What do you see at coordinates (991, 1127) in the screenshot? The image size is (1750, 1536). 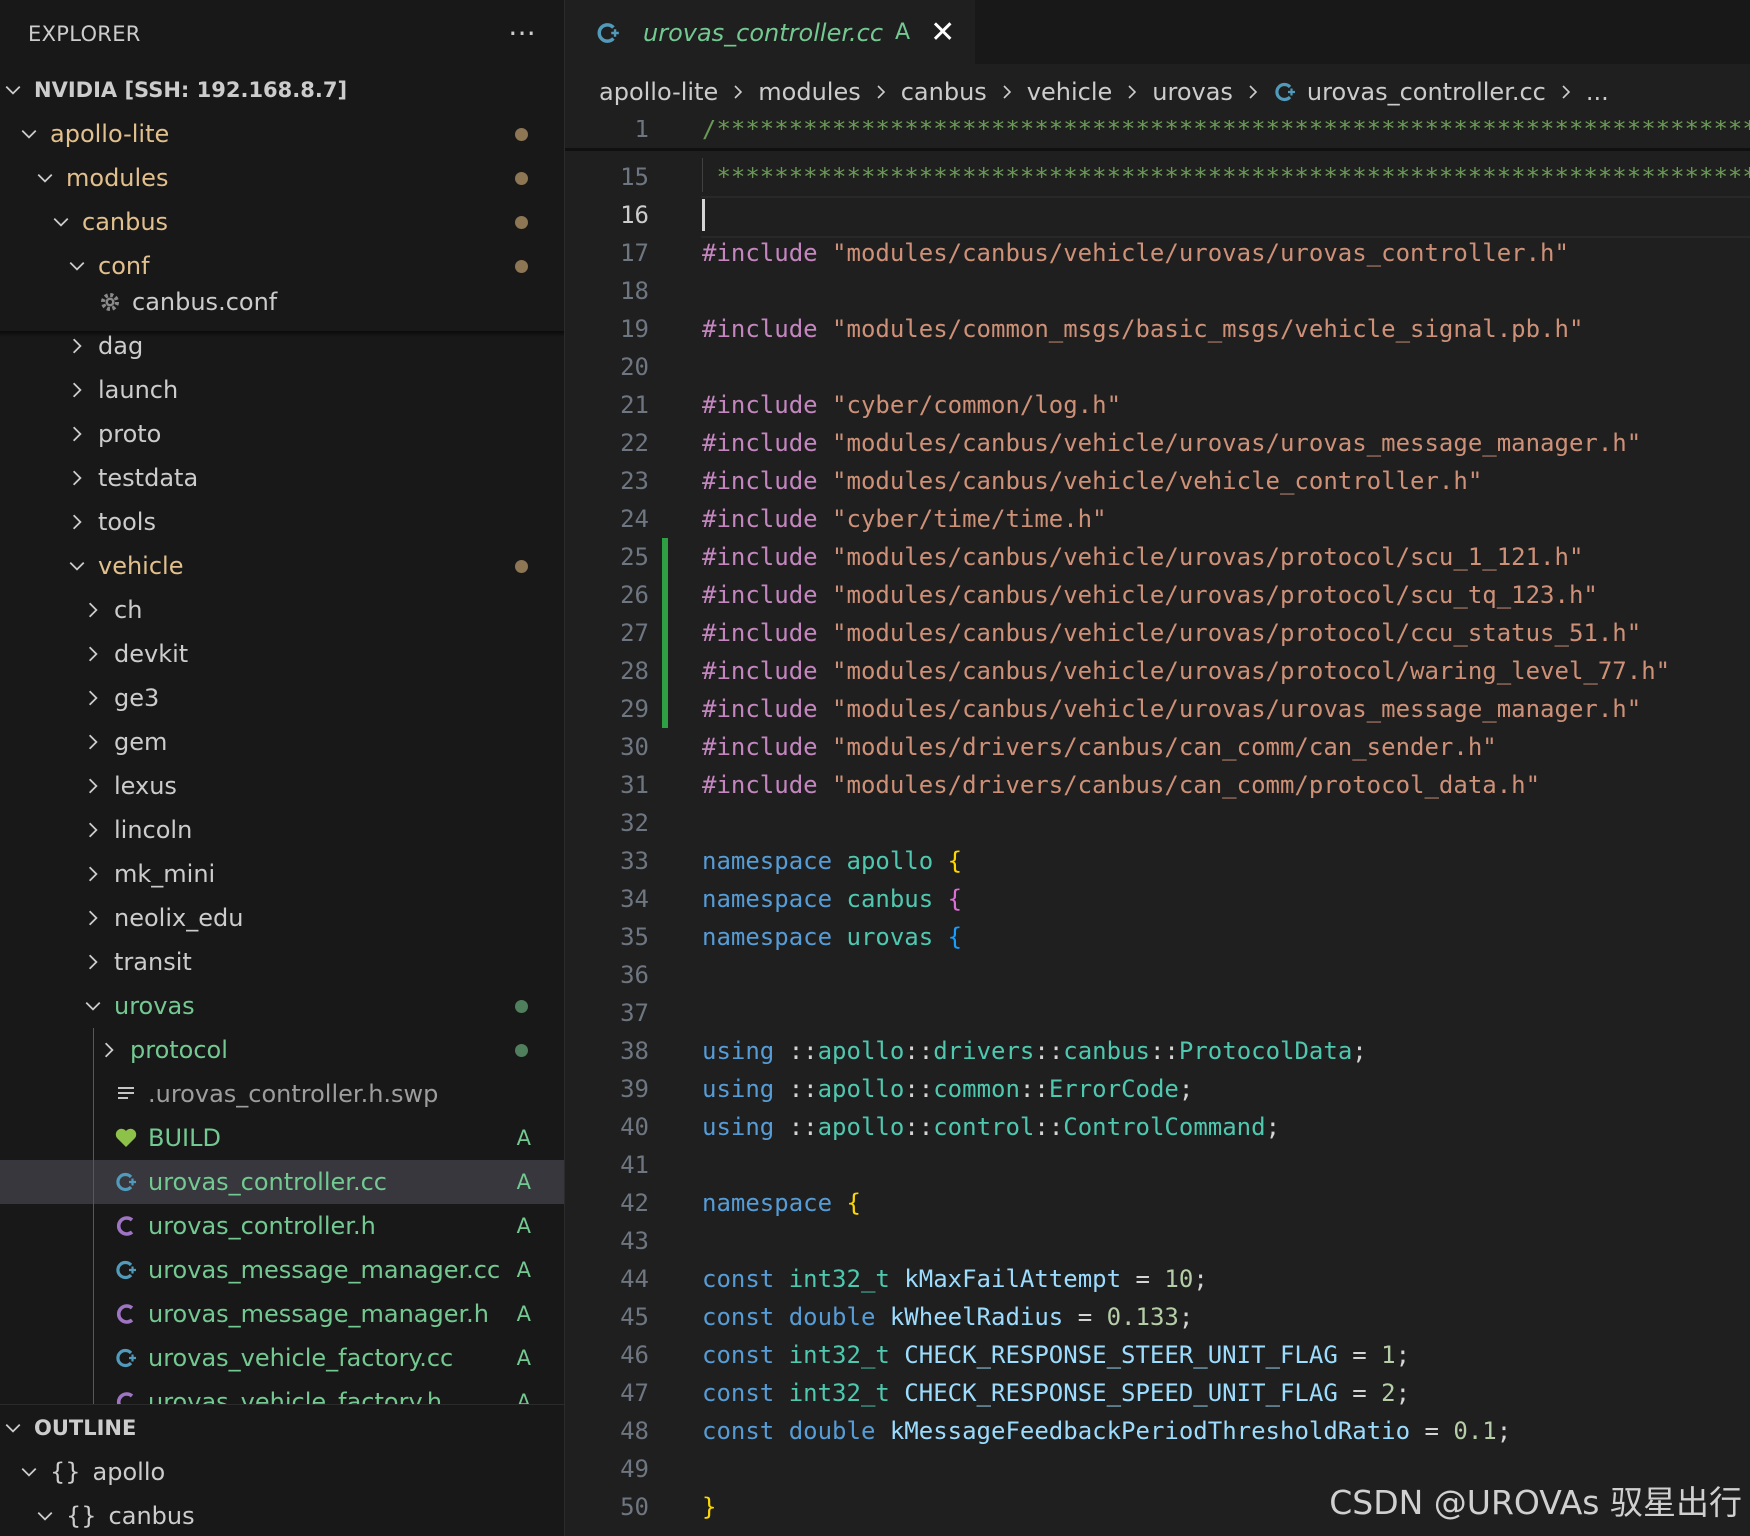 I see `code-text: using ::apollo::control::ControlCommand;` at bounding box center [991, 1127].